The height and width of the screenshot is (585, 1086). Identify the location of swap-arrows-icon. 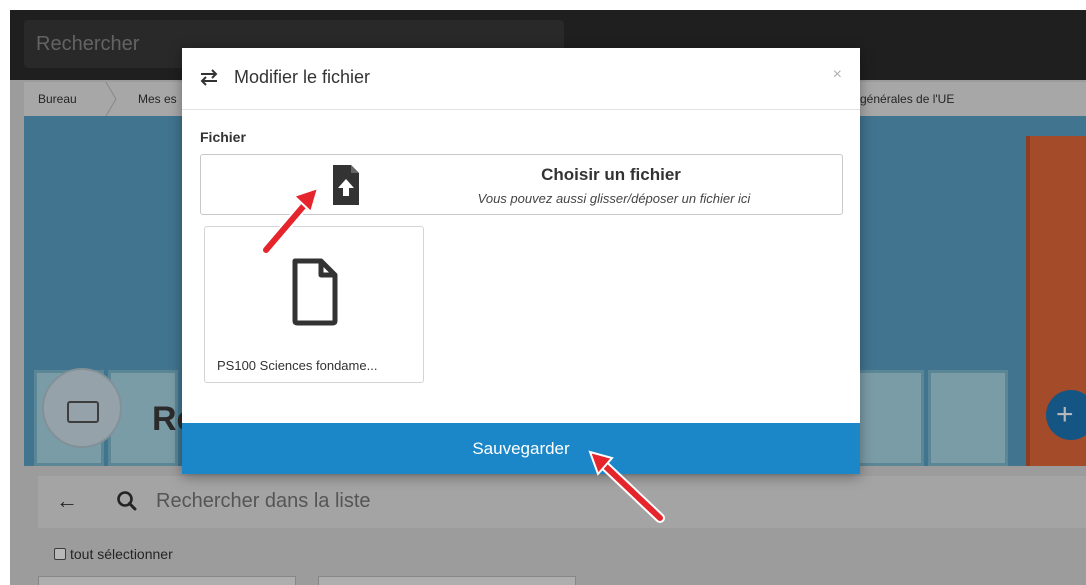
(209, 77).